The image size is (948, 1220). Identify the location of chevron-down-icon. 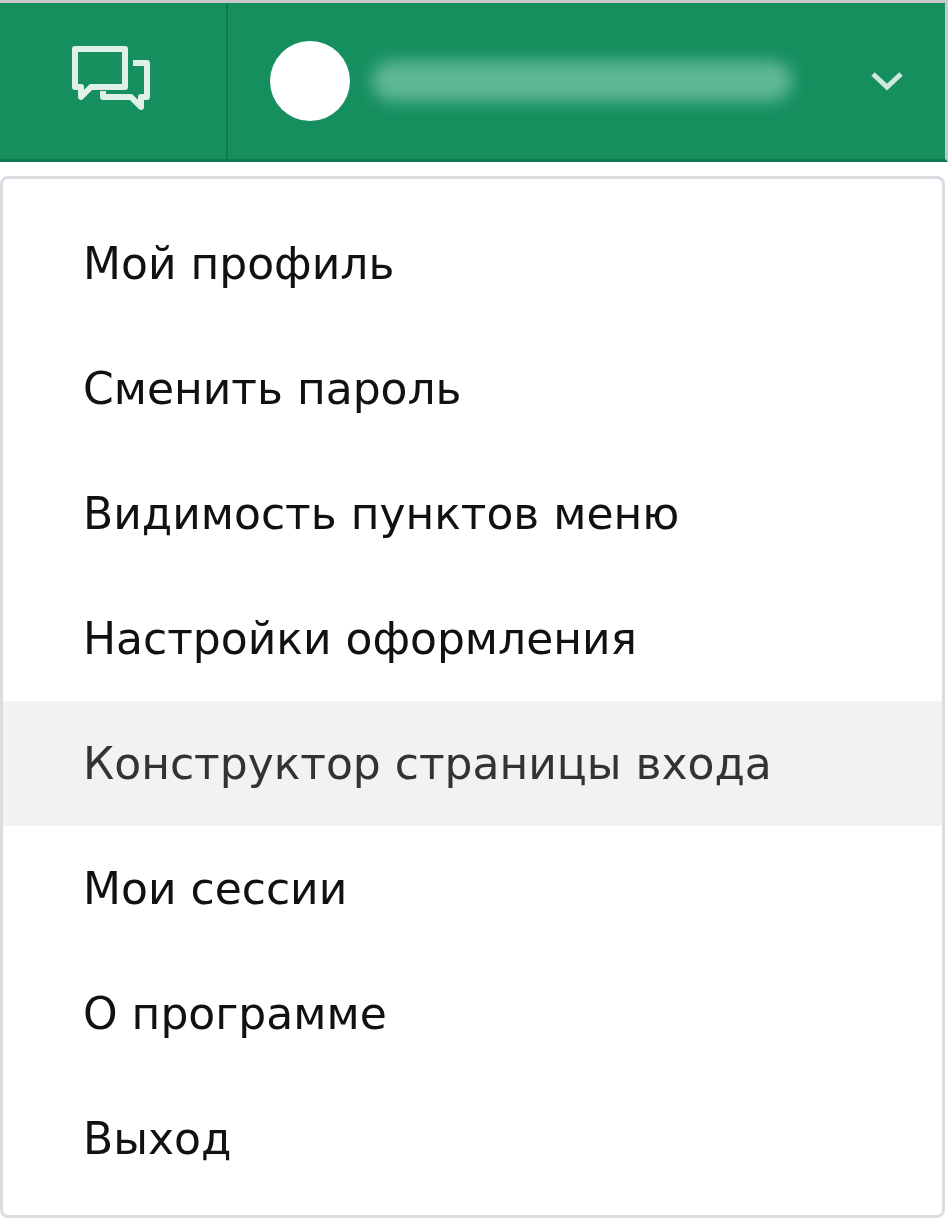
(887, 81).